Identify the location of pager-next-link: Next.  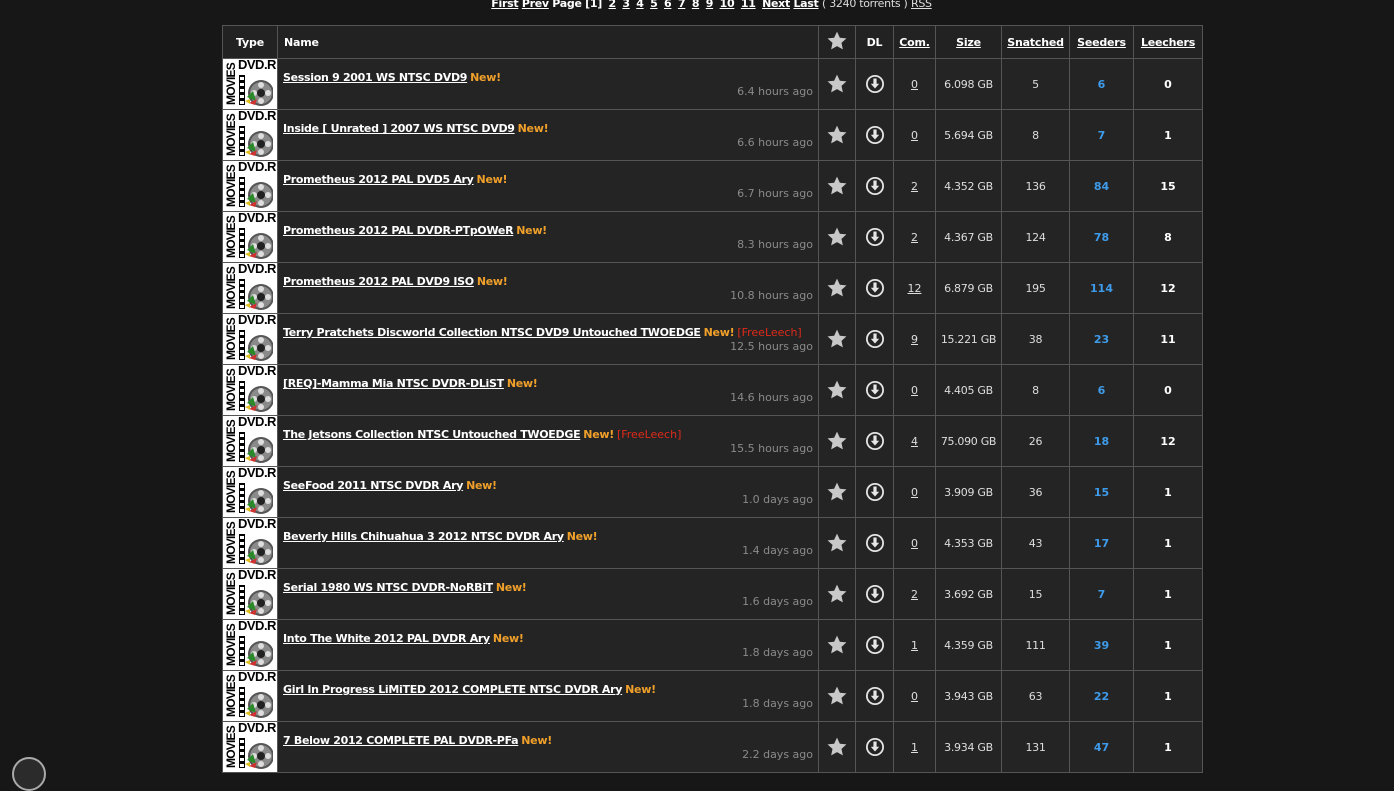
(776, 5).